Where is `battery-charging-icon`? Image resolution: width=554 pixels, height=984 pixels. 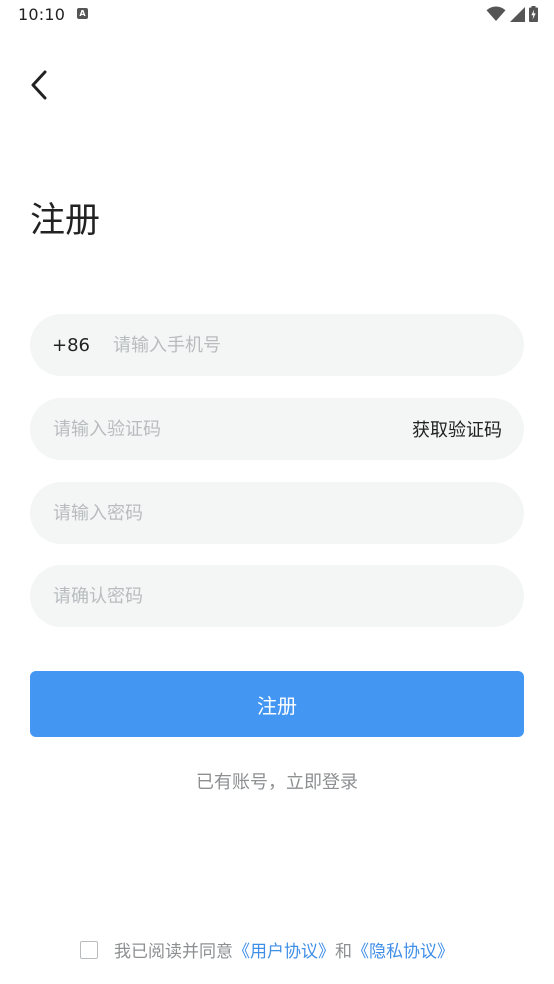 battery-charging-icon is located at coordinates (533, 14).